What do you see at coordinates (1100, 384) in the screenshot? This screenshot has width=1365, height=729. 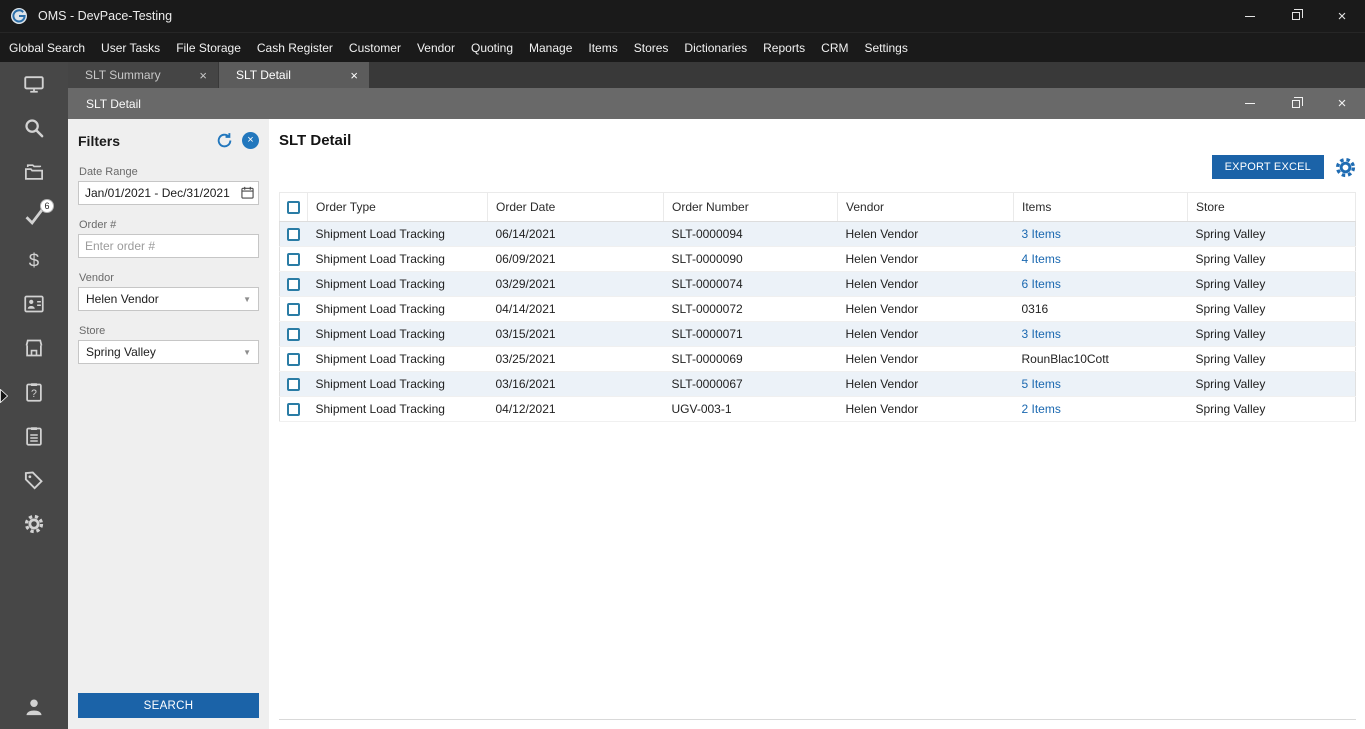 I see `cell-items: 5 Items` at bounding box center [1100, 384].